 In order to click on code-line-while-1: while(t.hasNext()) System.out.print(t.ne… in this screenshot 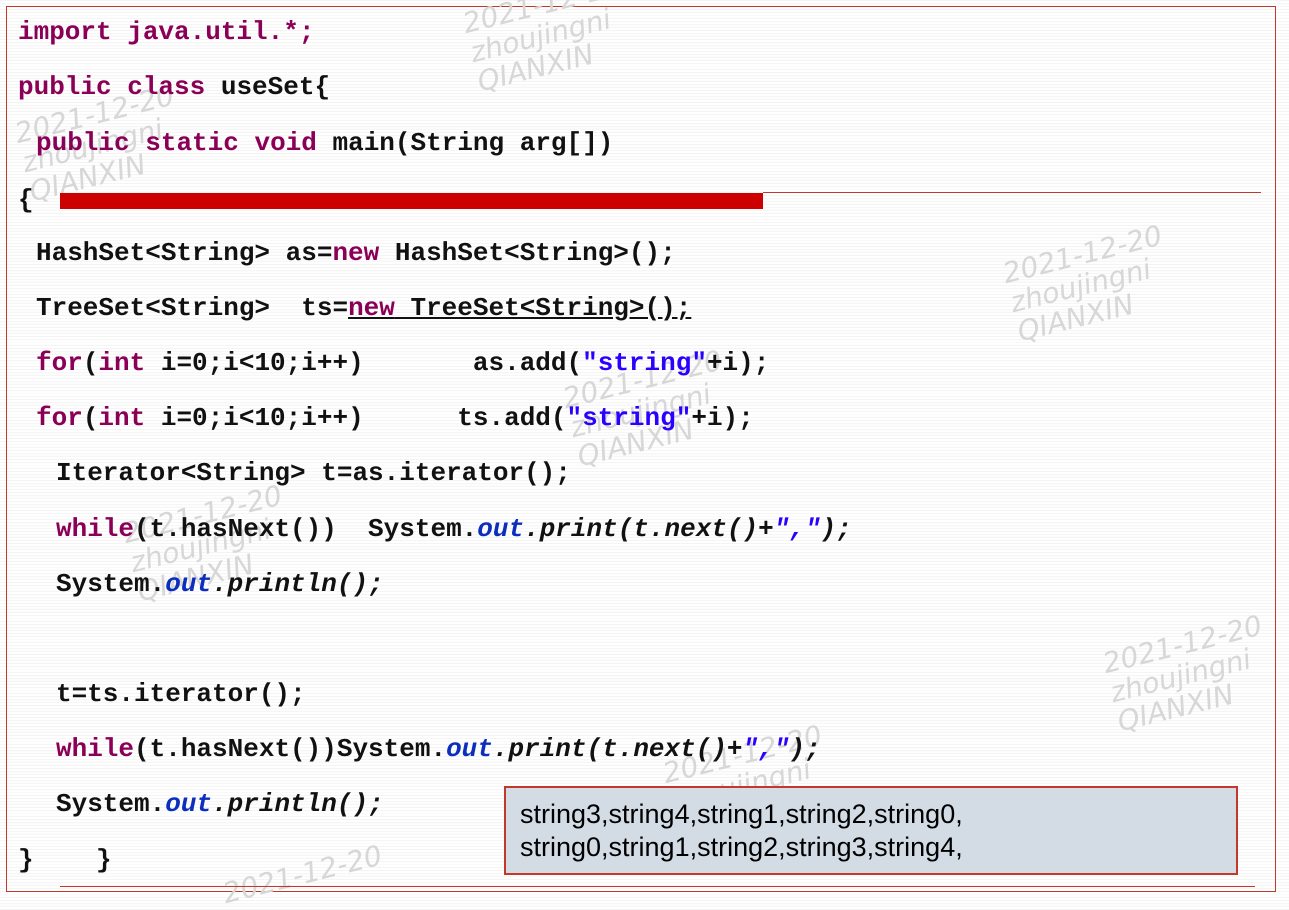, I will do `click(454, 529)`.